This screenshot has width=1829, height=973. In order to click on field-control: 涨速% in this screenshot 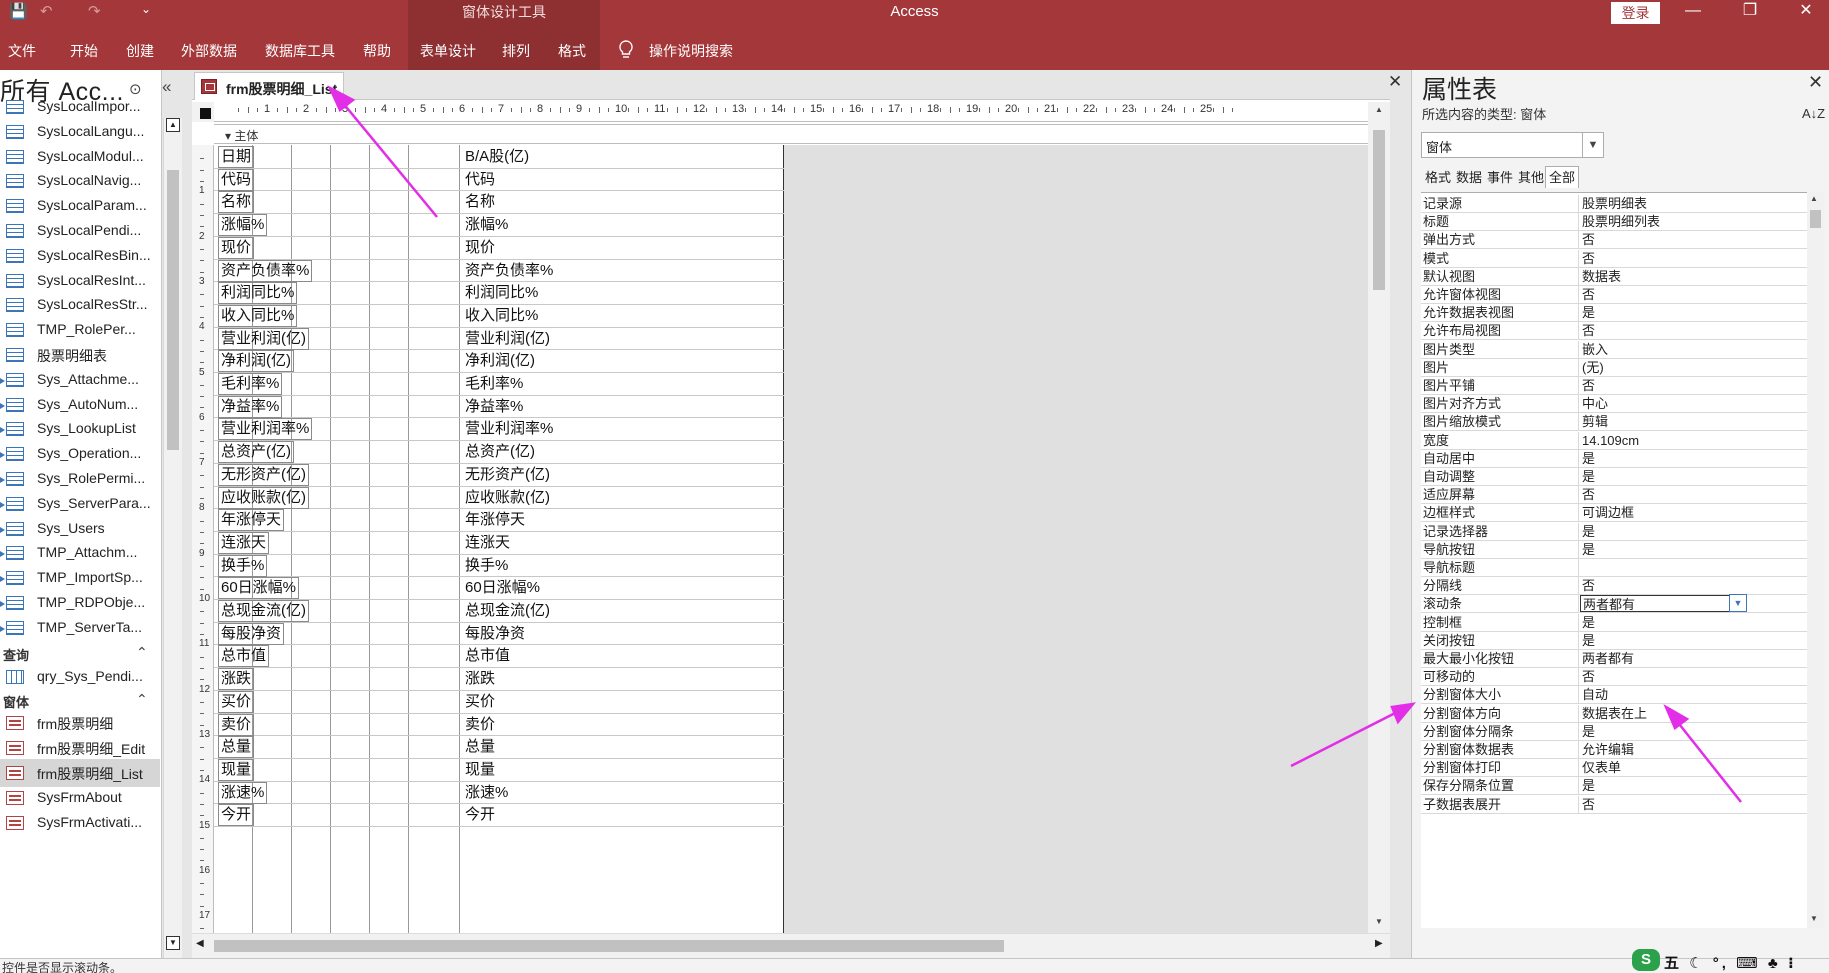, I will do `click(622, 793)`.